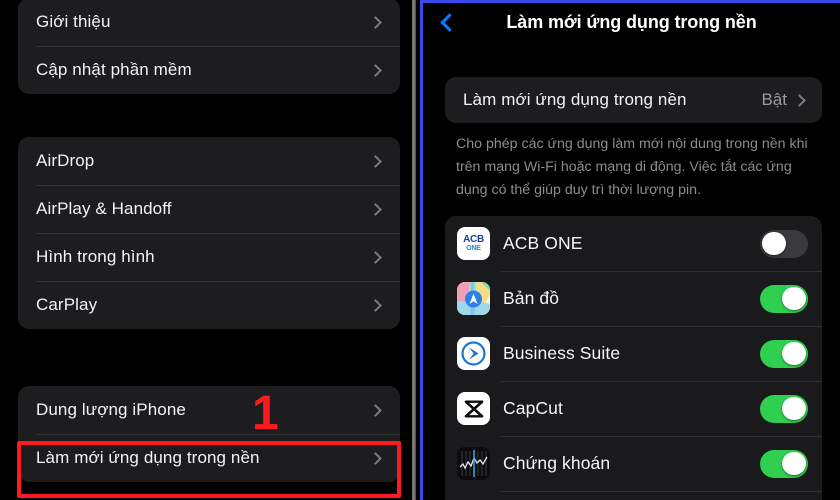 The height and width of the screenshot is (500, 840). What do you see at coordinates (543, 243) in the screenshot?
I see `app-name: ACB ONE` at bounding box center [543, 243].